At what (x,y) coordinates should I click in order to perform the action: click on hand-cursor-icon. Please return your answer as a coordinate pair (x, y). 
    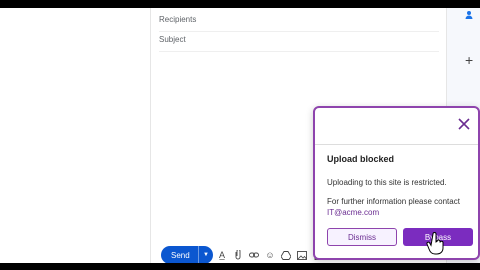
    Looking at the image, I should click on (436, 244).